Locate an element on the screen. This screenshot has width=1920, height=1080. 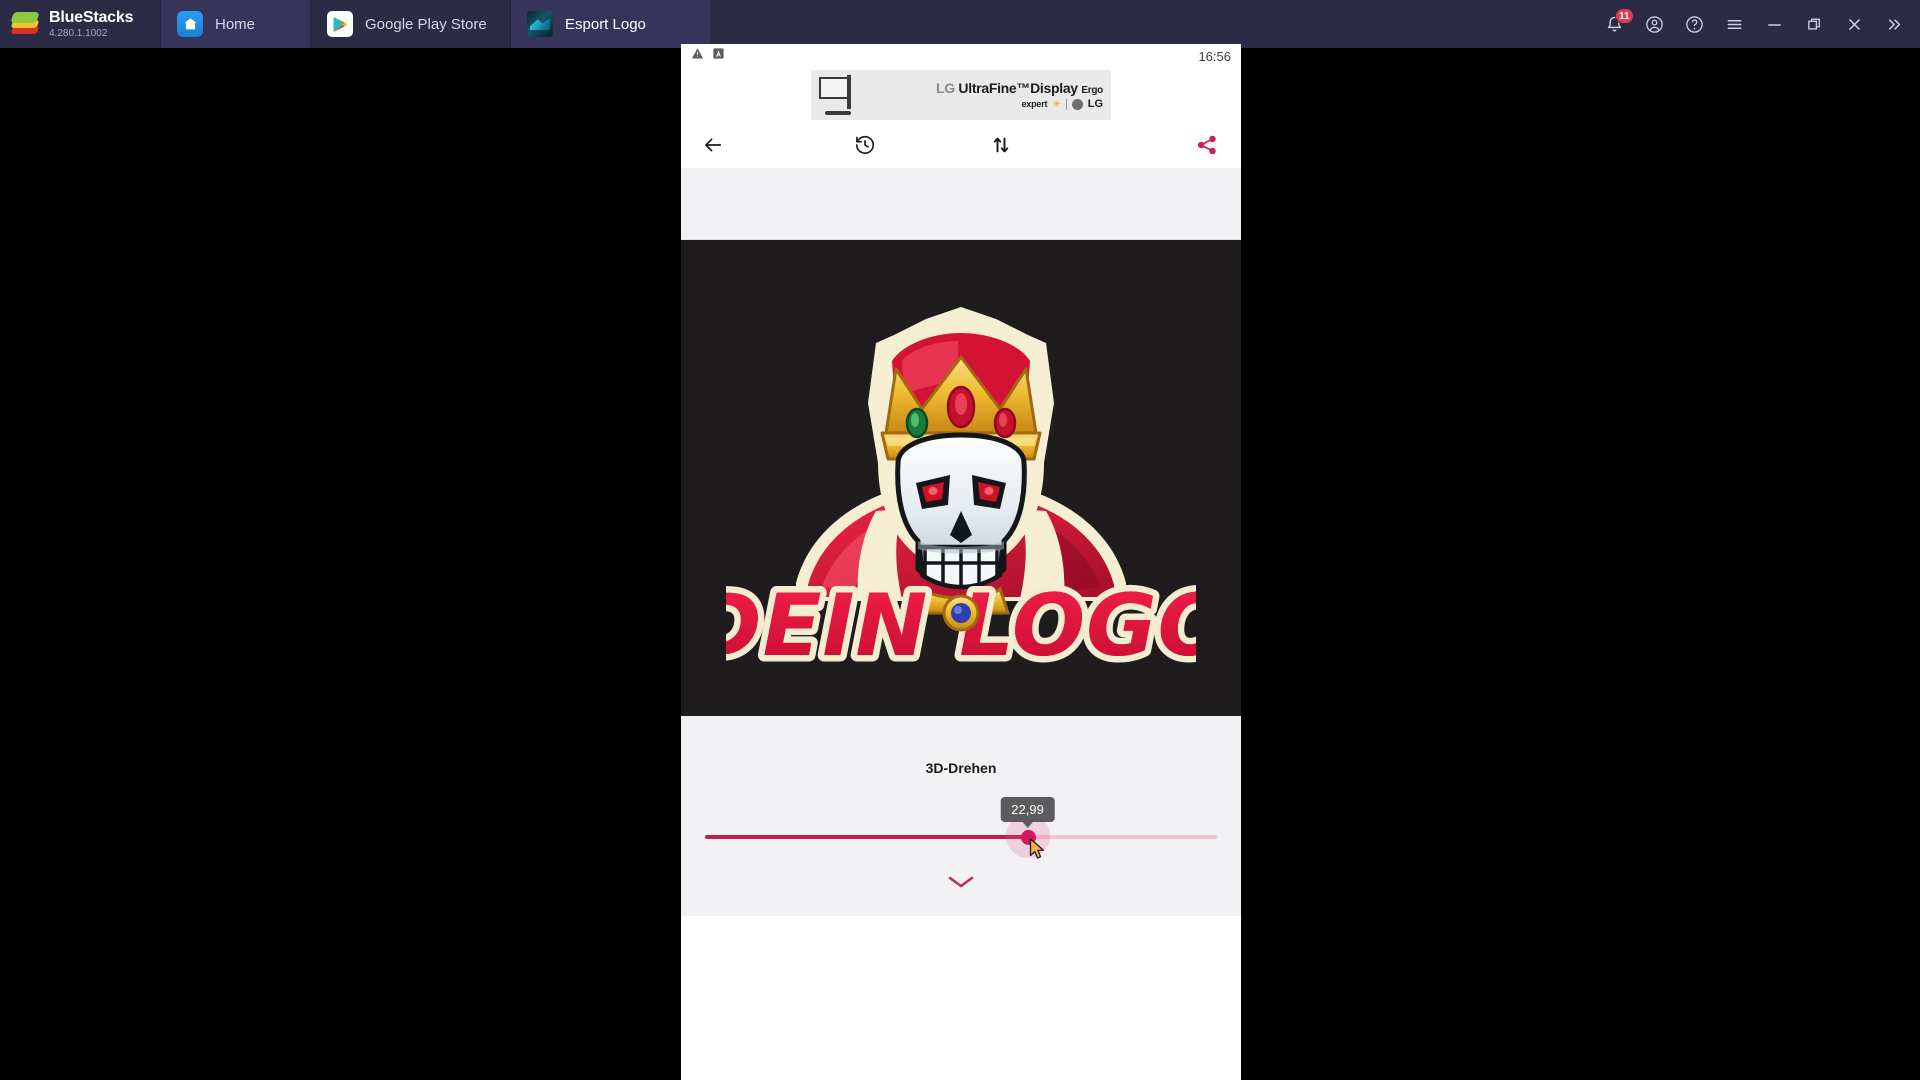
notifications-button: 11 is located at coordinates (1614, 24).